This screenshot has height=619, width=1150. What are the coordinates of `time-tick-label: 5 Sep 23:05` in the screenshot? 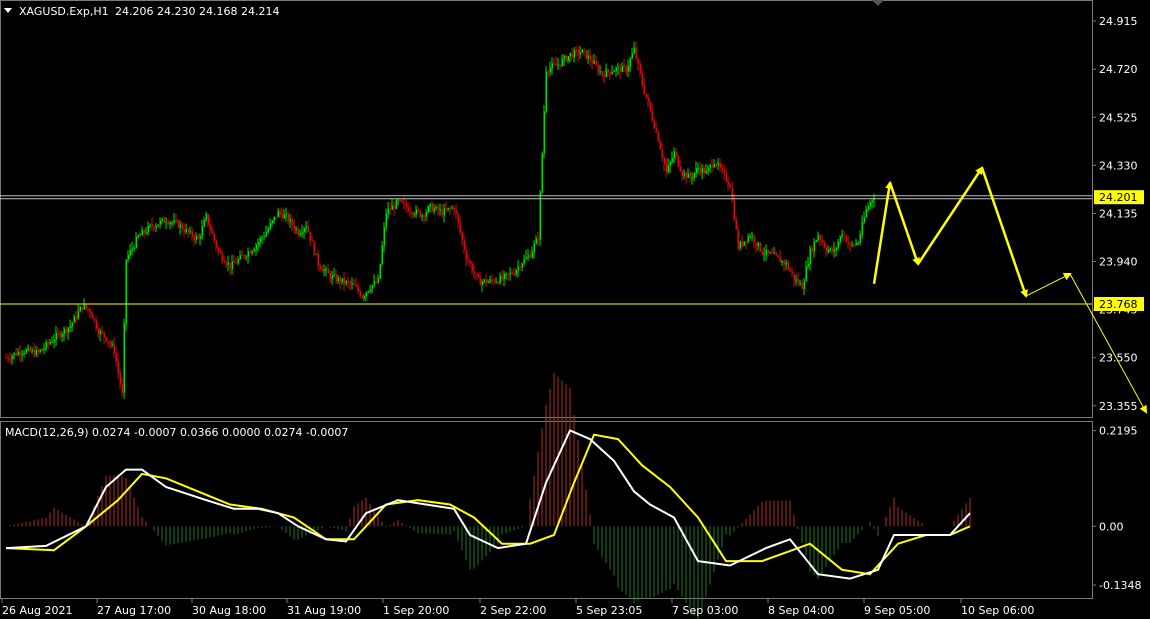 It's located at (609, 610).